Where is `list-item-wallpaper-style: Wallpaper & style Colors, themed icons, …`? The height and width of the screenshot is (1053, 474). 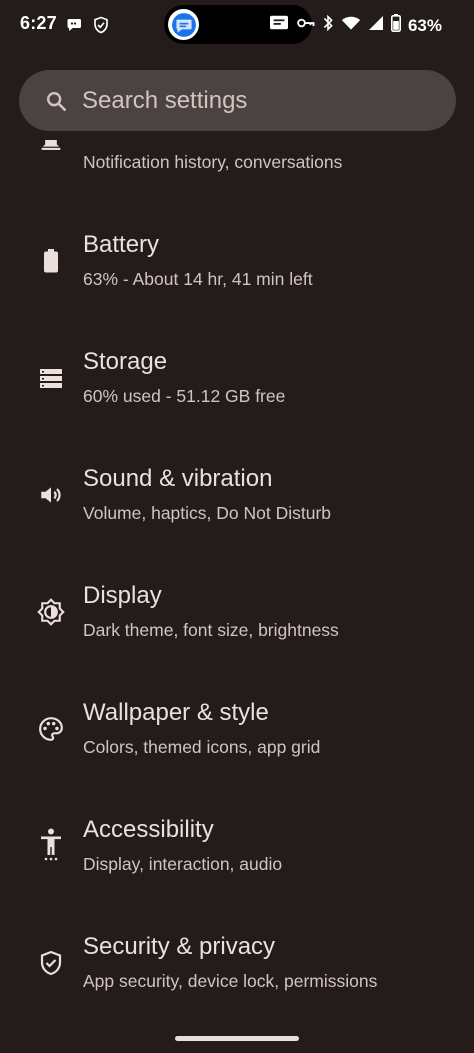
list-item-wallpaper-style: Wallpaper & style Colors, themed icons, … is located at coordinates (237, 752).